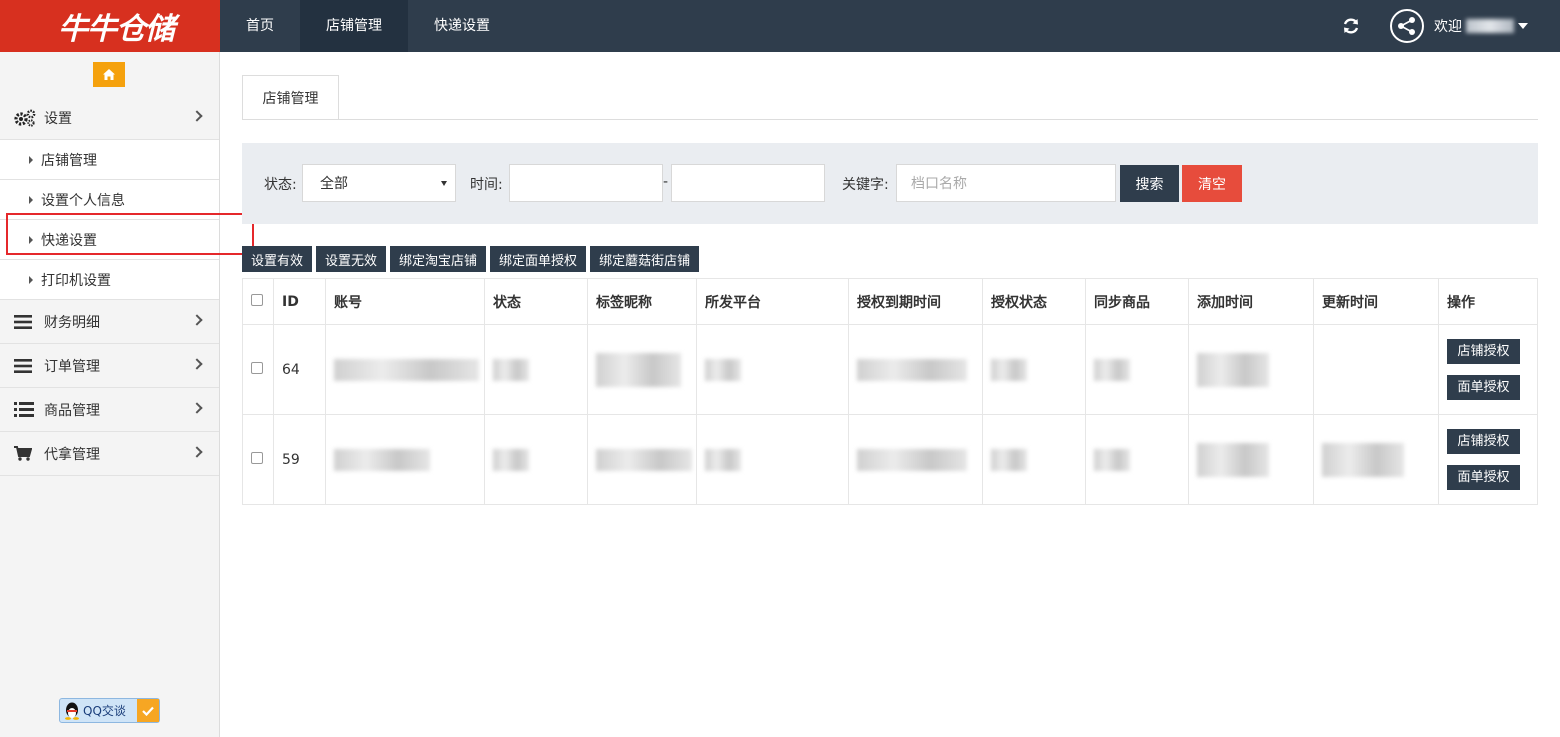 This screenshot has height=737, width=1560. What do you see at coordinates (538, 259) in the screenshot?
I see `bind-waybill-auth-button: 绑定面单授权` at bounding box center [538, 259].